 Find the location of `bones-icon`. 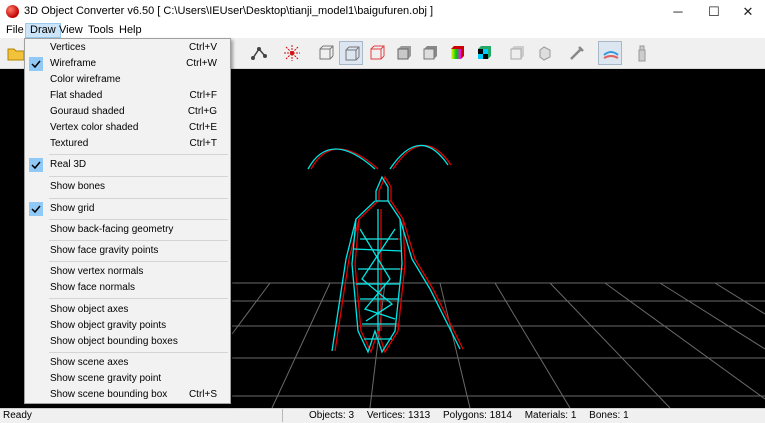

bones-icon is located at coordinates (259, 53).